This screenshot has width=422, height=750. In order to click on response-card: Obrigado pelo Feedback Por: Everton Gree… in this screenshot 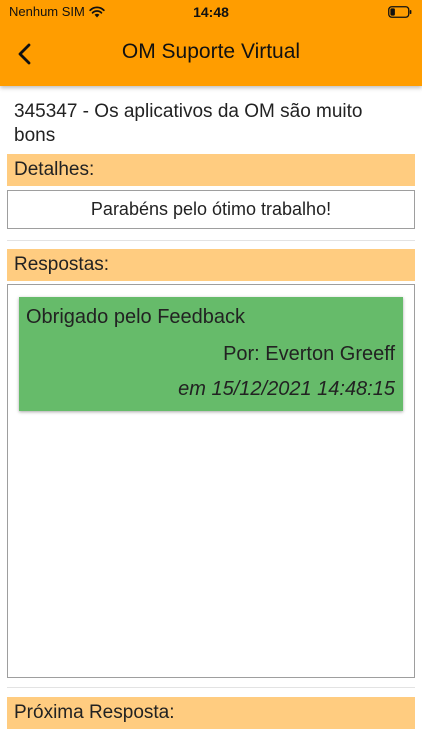, I will do `click(211, 354)`.